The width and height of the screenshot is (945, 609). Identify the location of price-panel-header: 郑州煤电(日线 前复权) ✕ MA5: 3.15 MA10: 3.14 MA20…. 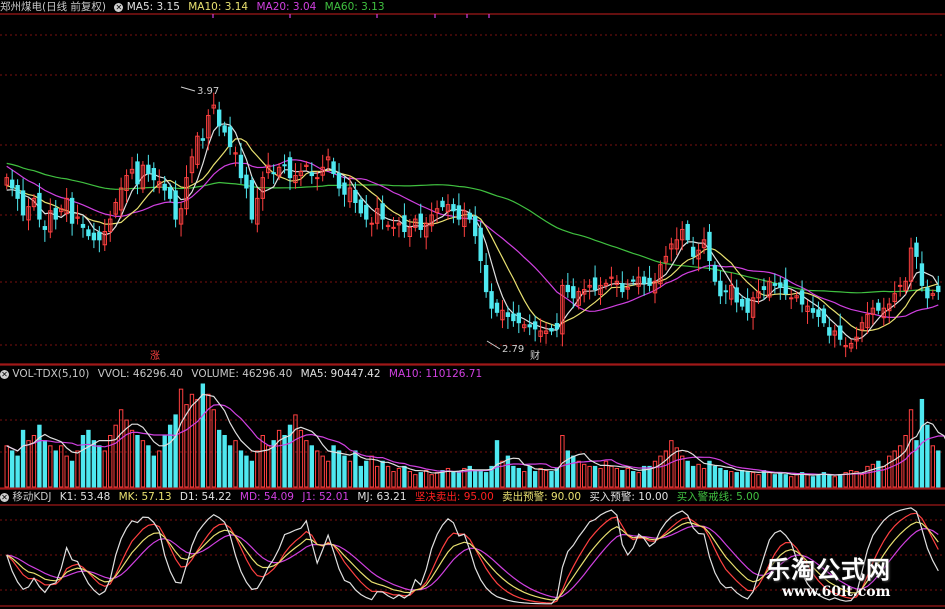
(195, 7).